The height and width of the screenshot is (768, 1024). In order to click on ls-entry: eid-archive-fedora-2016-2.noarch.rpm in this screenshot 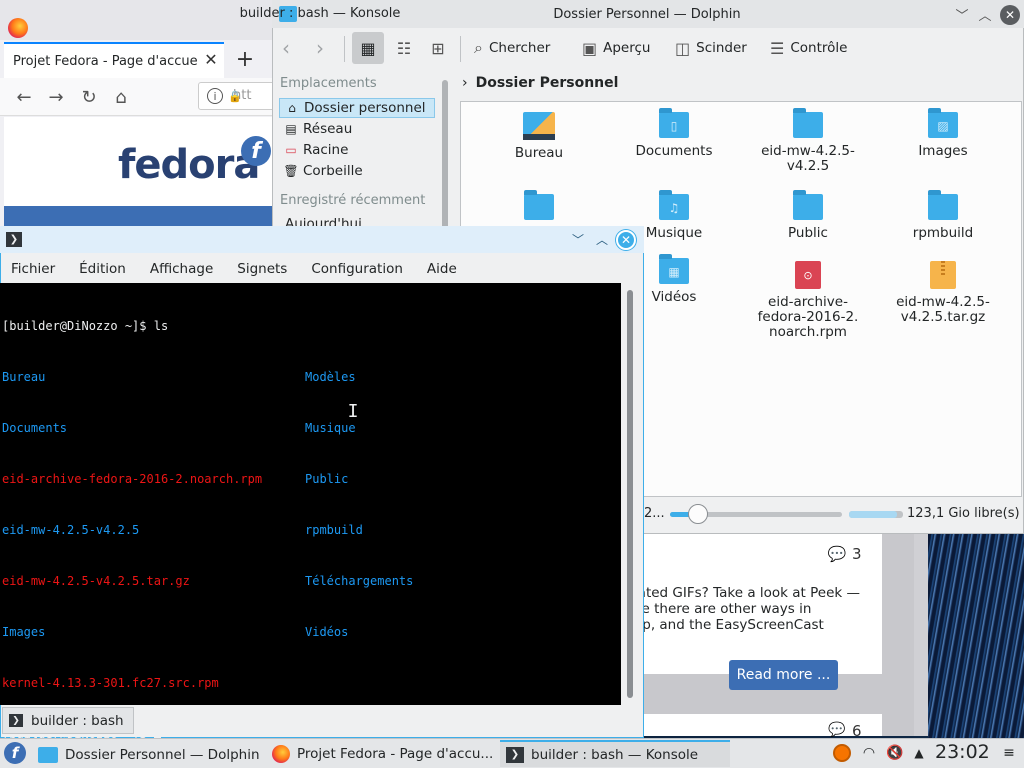, I will do `click(132, 479)`.